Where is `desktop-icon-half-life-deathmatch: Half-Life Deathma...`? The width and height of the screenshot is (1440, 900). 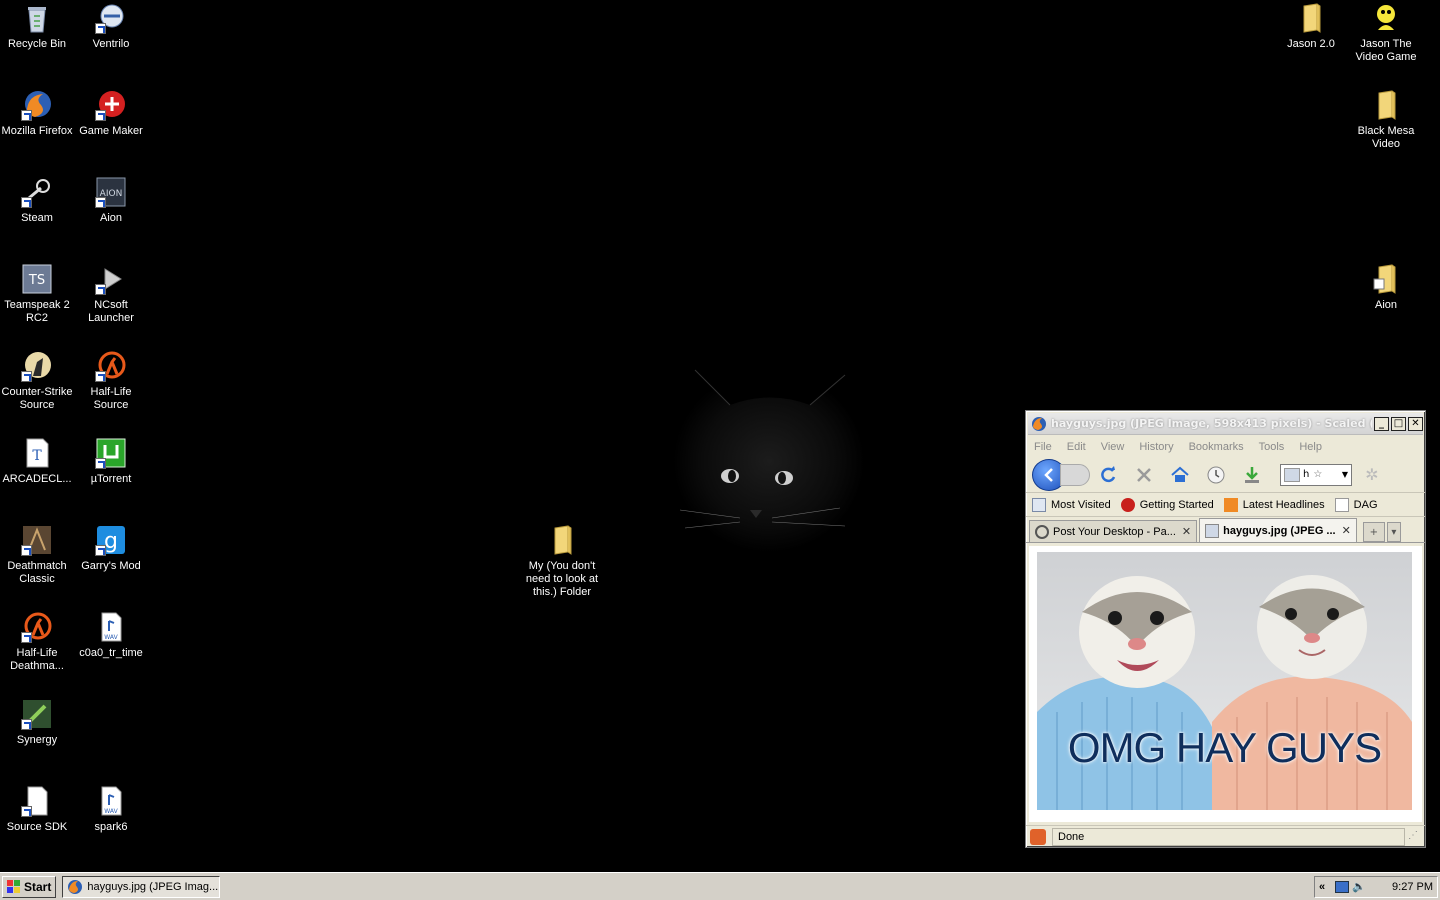
desktop-icon-half-life-deathmatch: Half-Life Deathma... is located at coordinates (37, 642).